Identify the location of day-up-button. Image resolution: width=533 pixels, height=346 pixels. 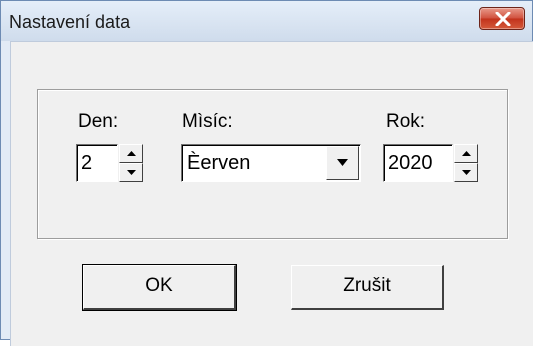
(131, 153).